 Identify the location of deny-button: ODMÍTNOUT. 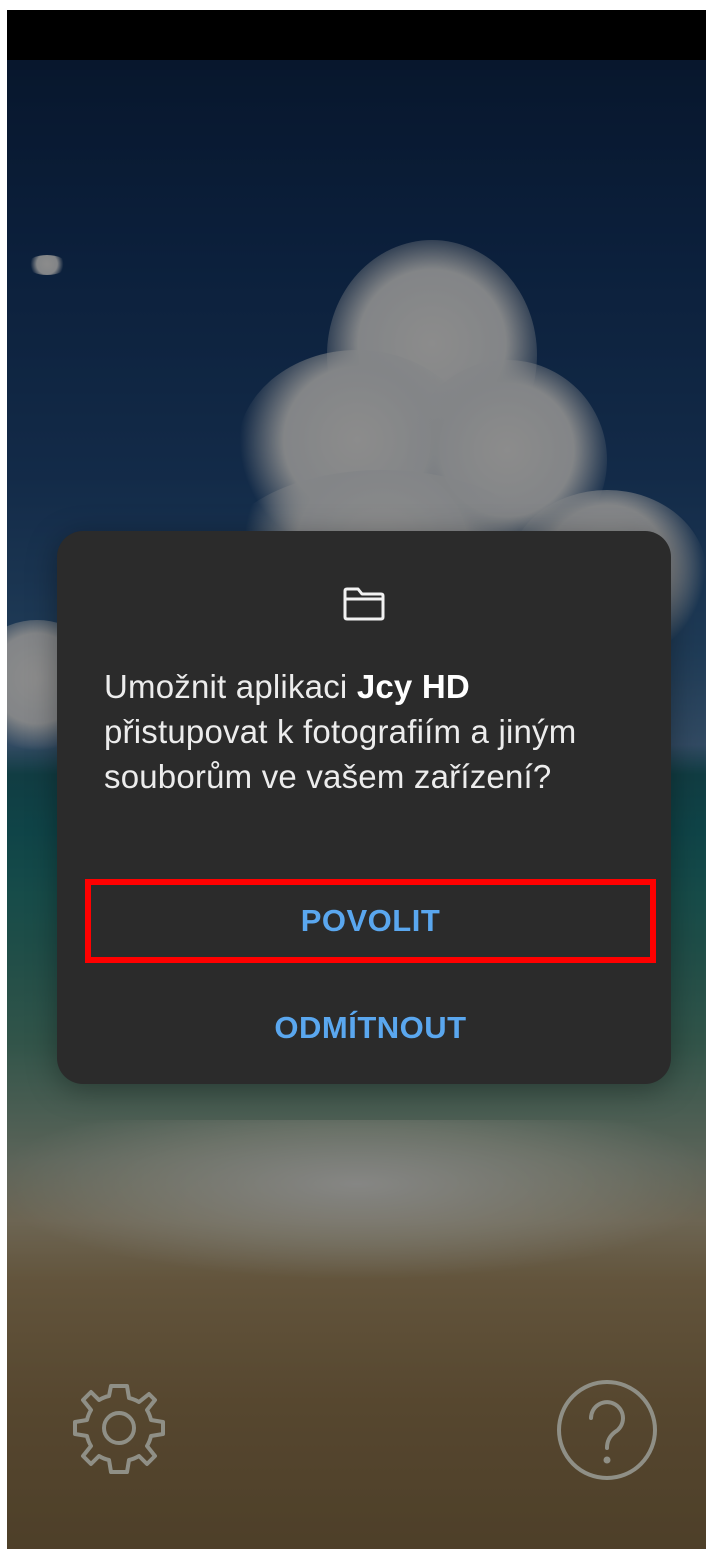
(370, 1028).